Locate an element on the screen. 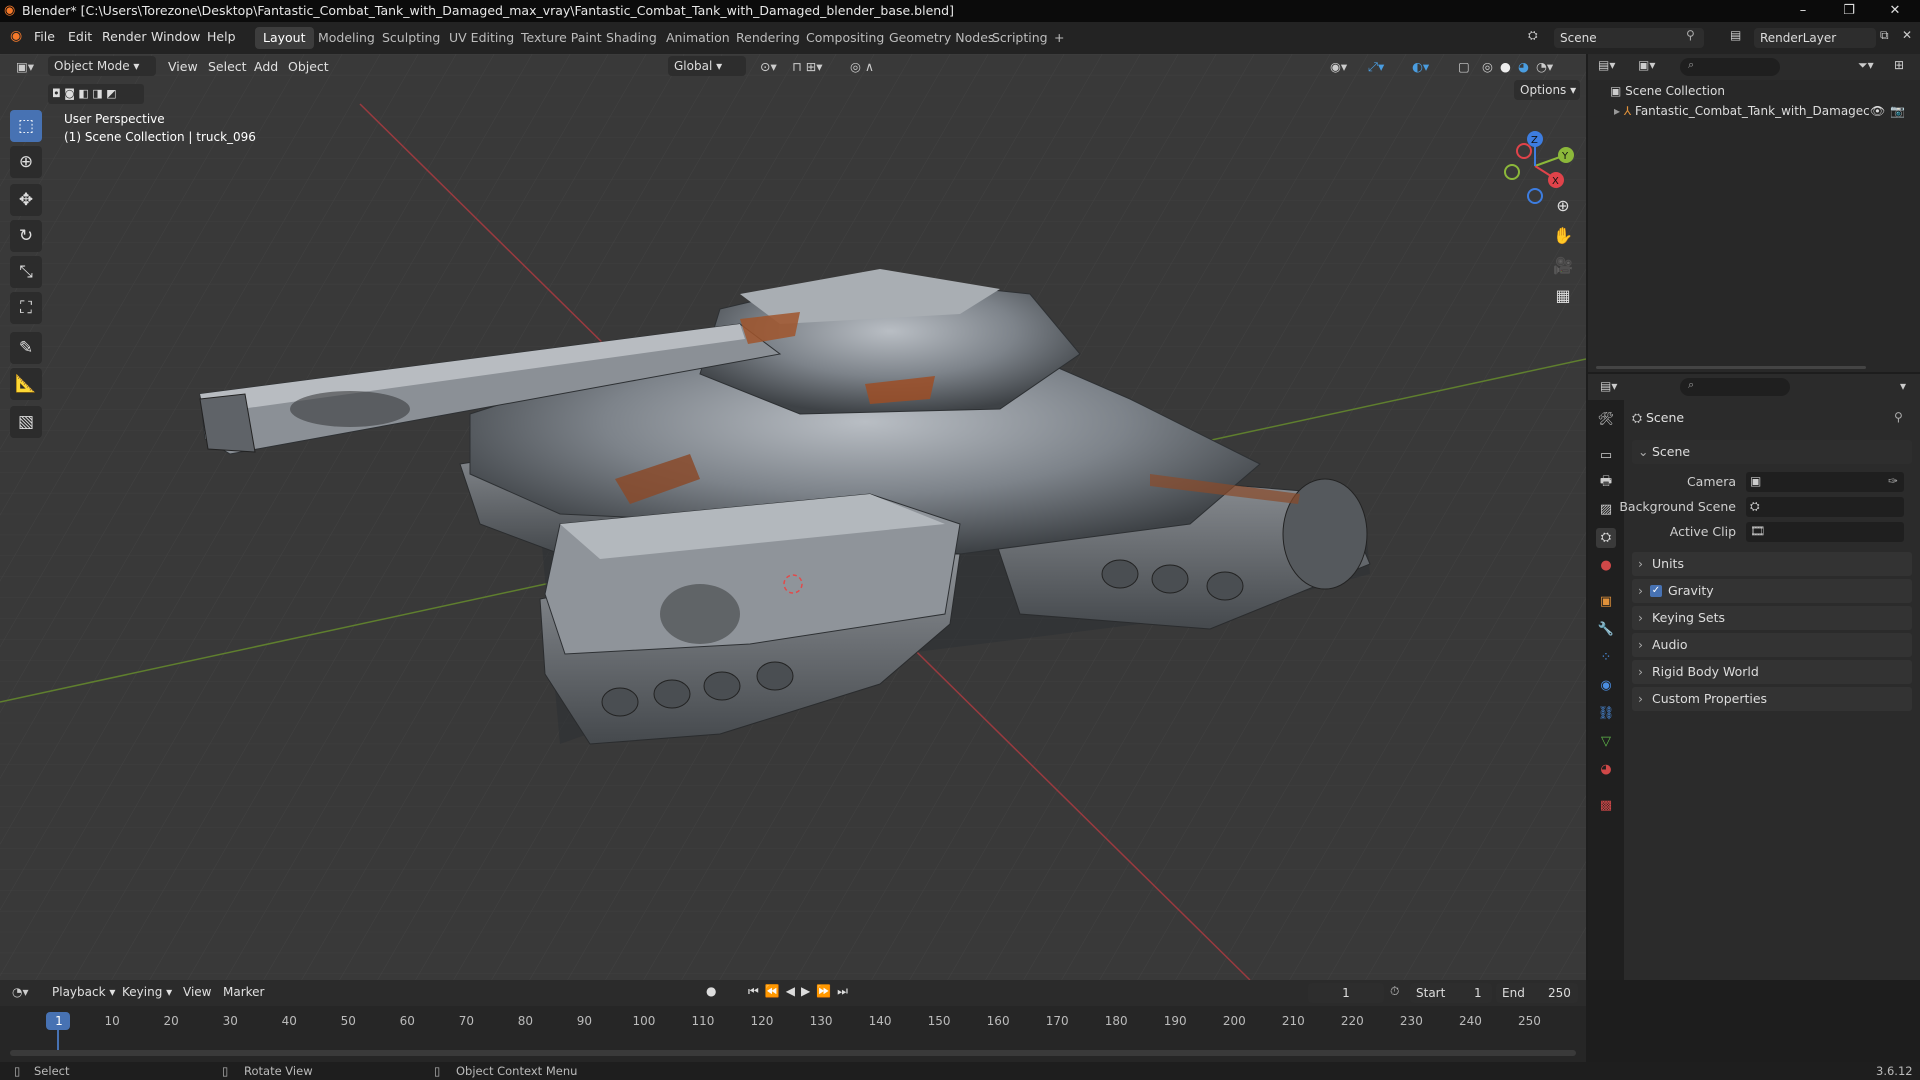 This screenshot has width=1920, height=1080. options-dropdown: Options ▾ is located at coordinates (1547, 90).